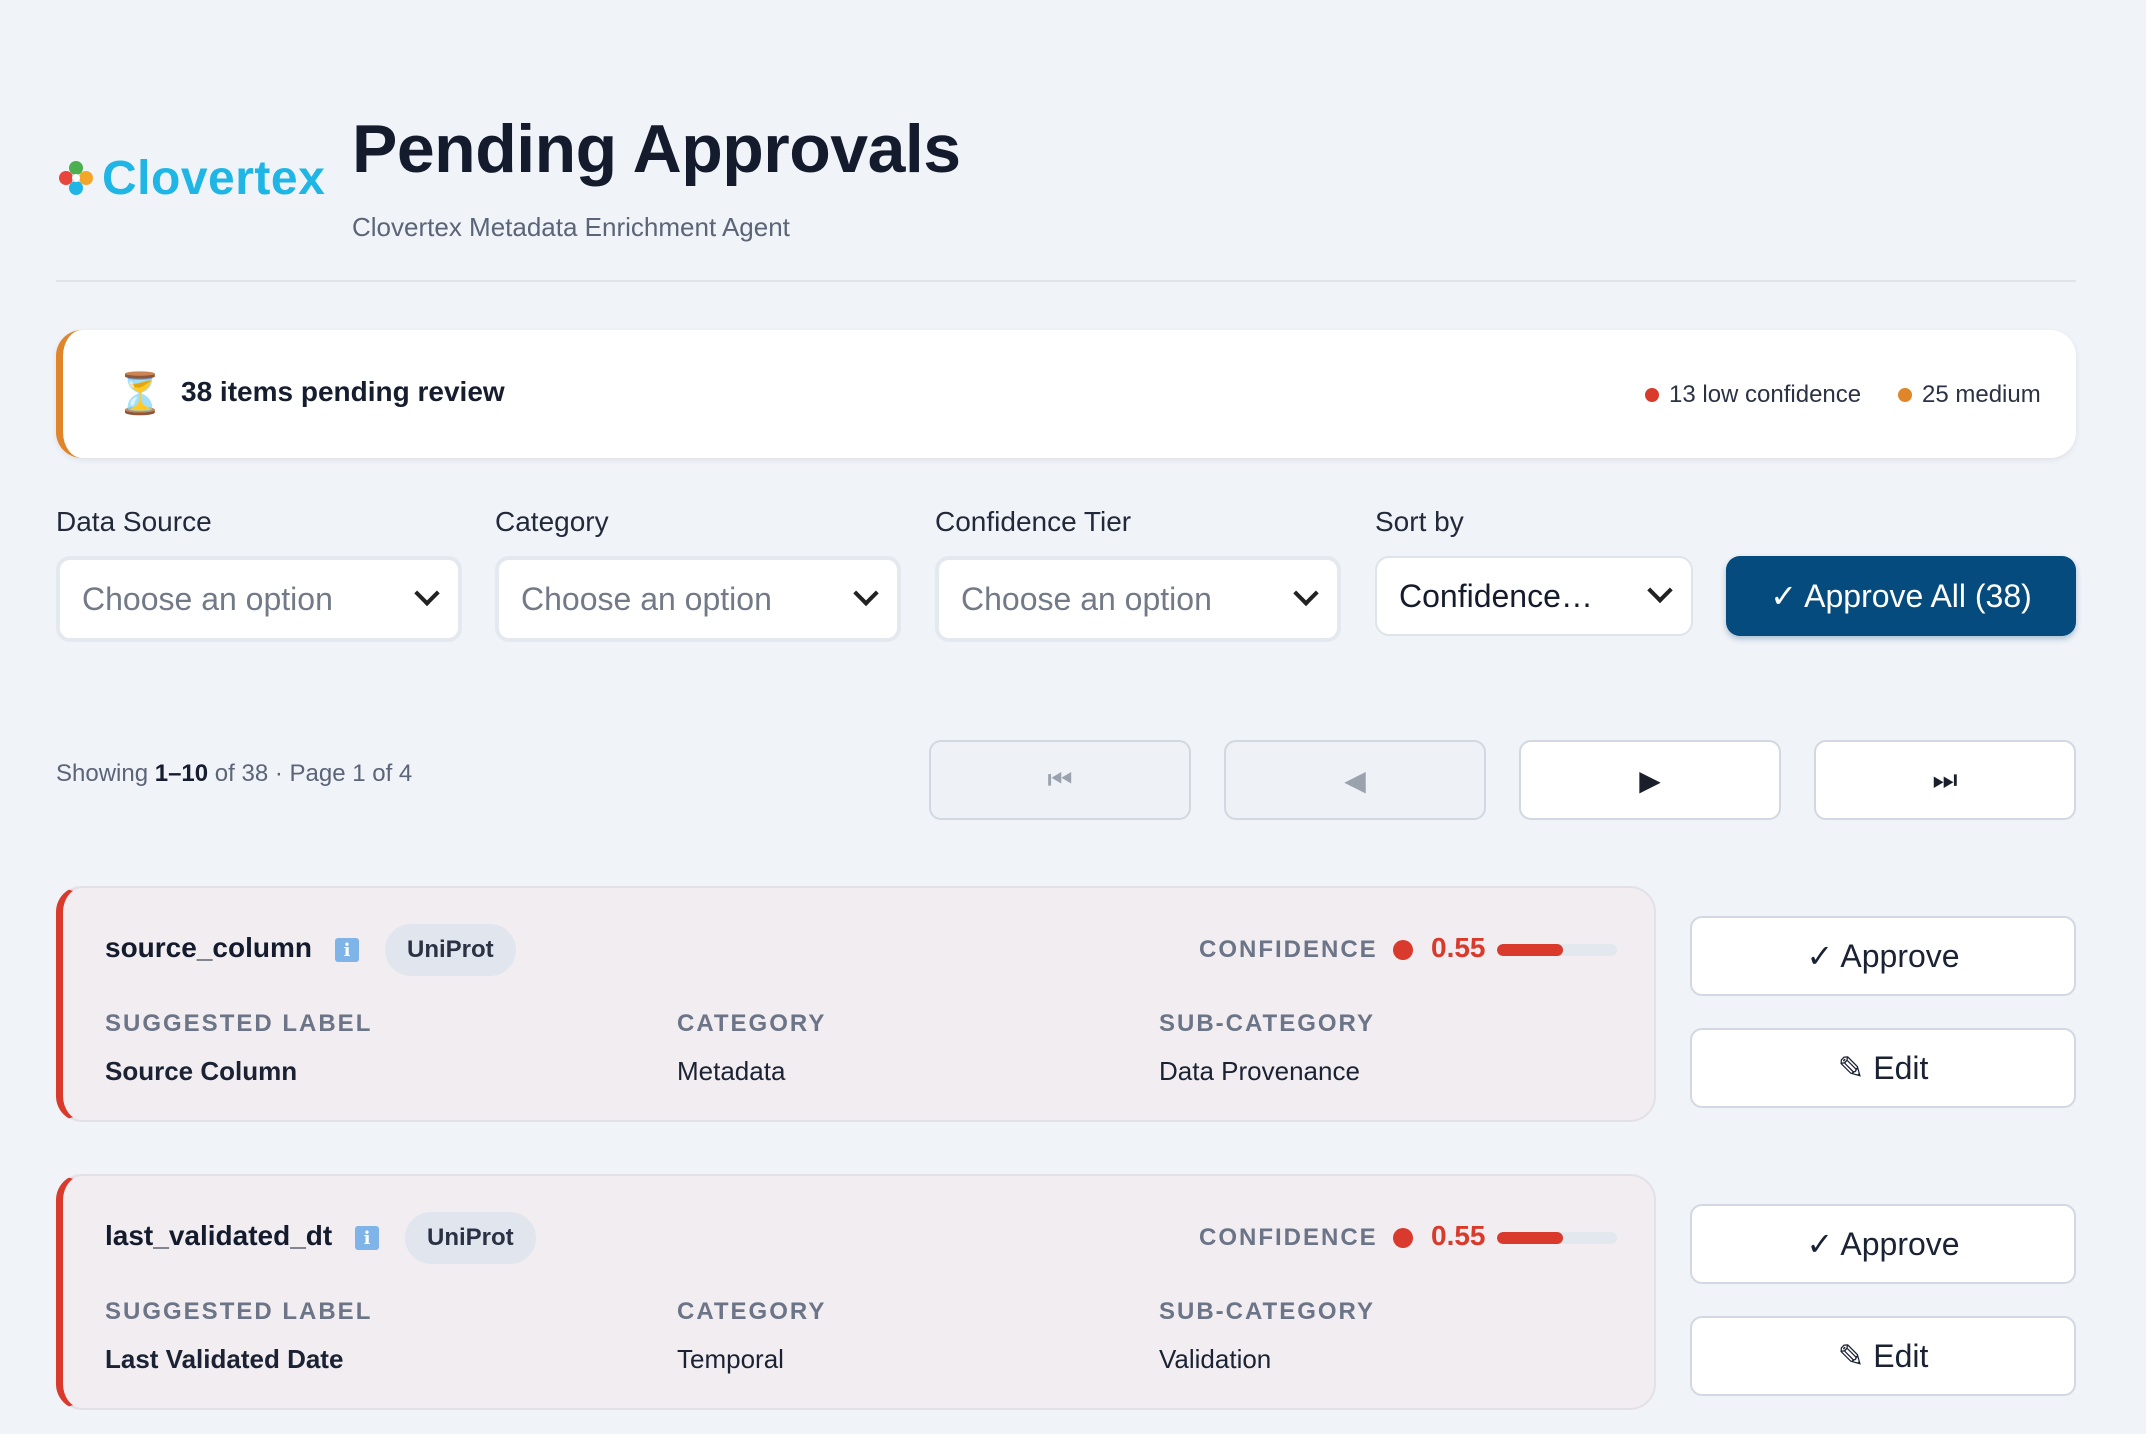  Describe the element at coordinates (140, 394) in the screenshot. I see `hourglass-icon: ⏳` at that location.